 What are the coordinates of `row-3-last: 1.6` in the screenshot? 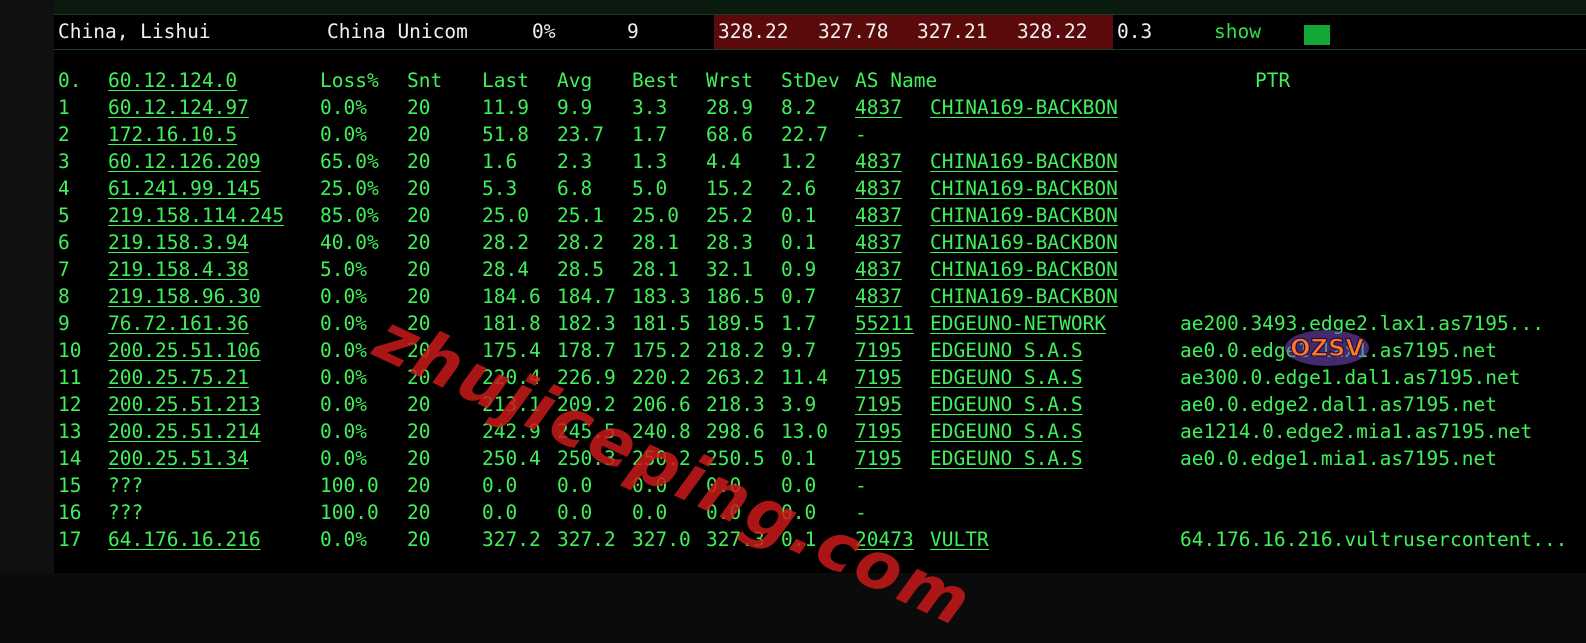 It's located at (500, 161).